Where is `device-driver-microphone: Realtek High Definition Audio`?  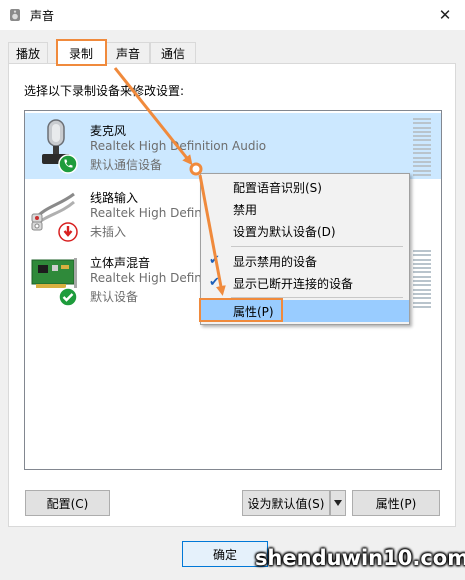 device-driver-microphone: Realtek High Definition Audio is located at coordinates (178, 146).